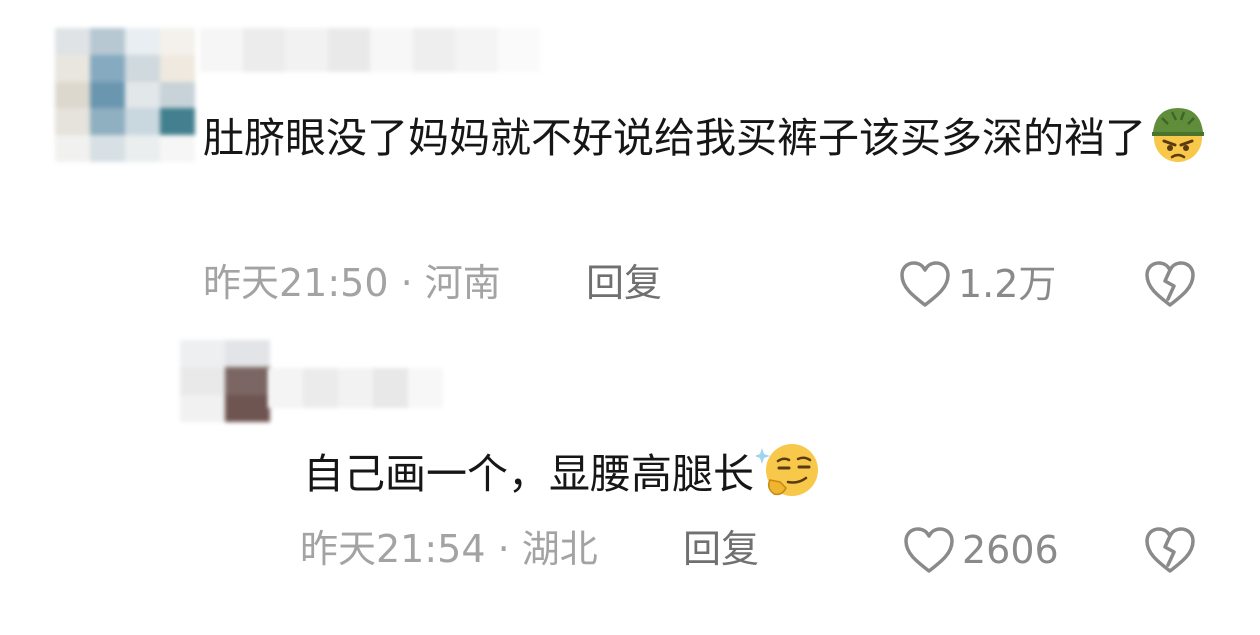 The height and width of the screenshot is (635, 1260). What do you see at coordinates (449, 549) in the screenshot?
I see `comment-time-location: 昨天21:54 · 湖北` at bounding box center [449, 549].